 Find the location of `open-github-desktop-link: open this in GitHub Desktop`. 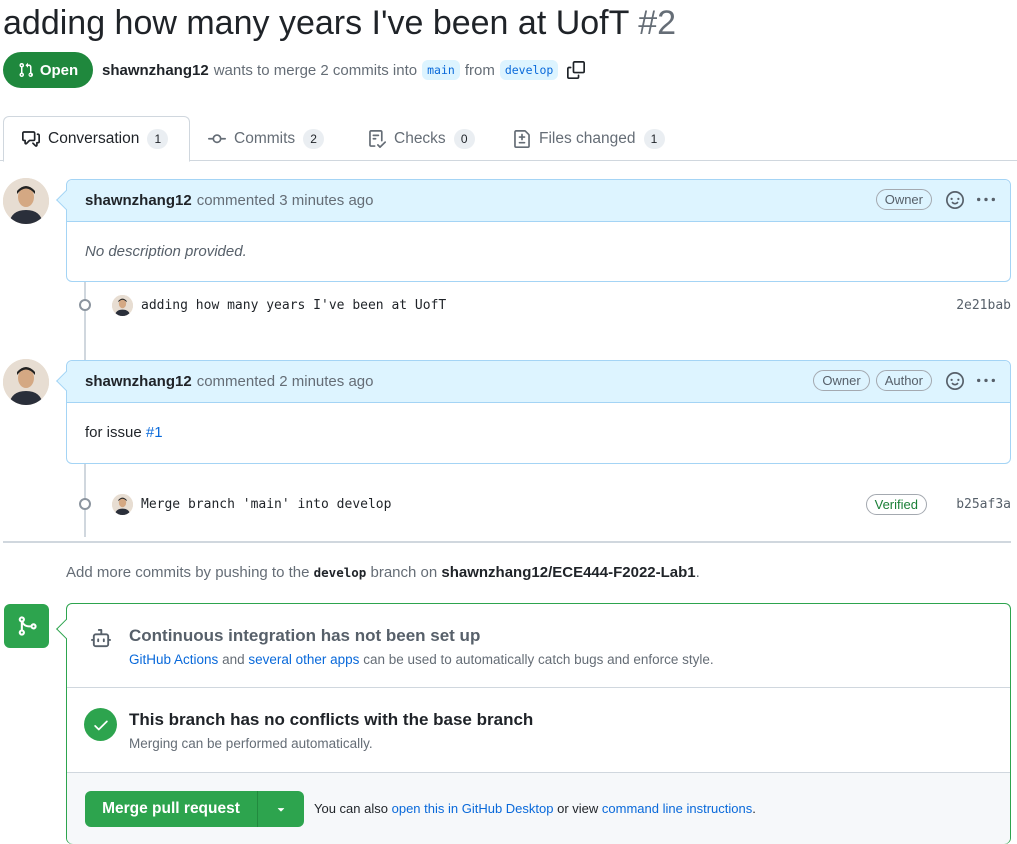

open-github-desktop-link: open this in GitHub Desktop is located at coordinates (473, 808).